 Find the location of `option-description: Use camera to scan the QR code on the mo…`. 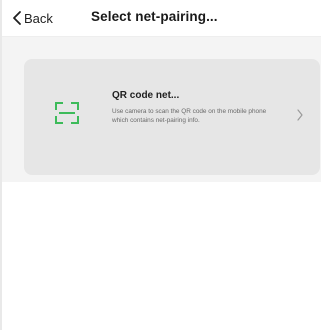

option-description: Use camera to scan the QR code on the mo… is located at coordinates (189, 116).